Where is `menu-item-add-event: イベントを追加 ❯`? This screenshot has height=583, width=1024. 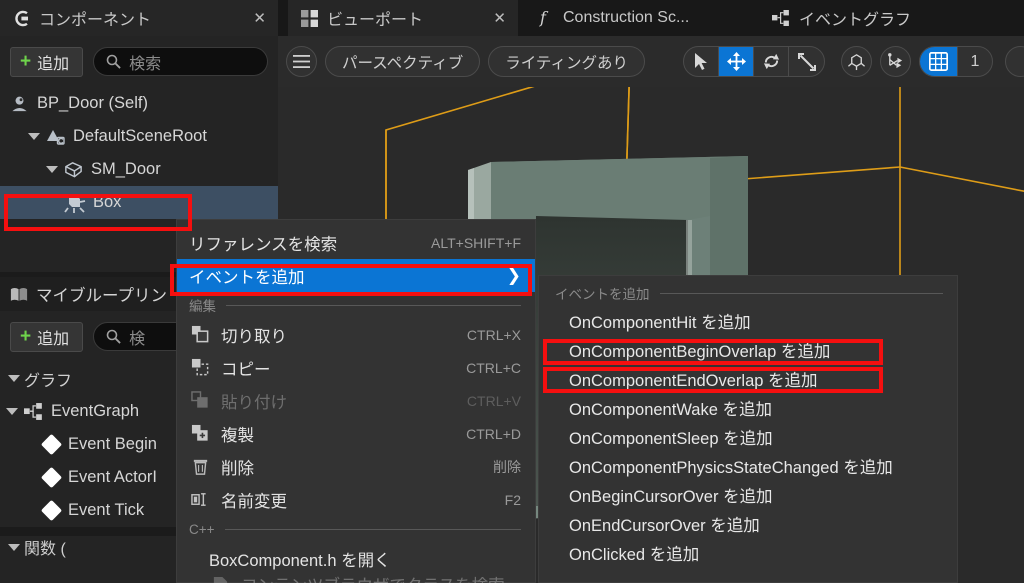
menu-item-add-event: イベントを追加 ❯ is located at coordinates (356, 275).